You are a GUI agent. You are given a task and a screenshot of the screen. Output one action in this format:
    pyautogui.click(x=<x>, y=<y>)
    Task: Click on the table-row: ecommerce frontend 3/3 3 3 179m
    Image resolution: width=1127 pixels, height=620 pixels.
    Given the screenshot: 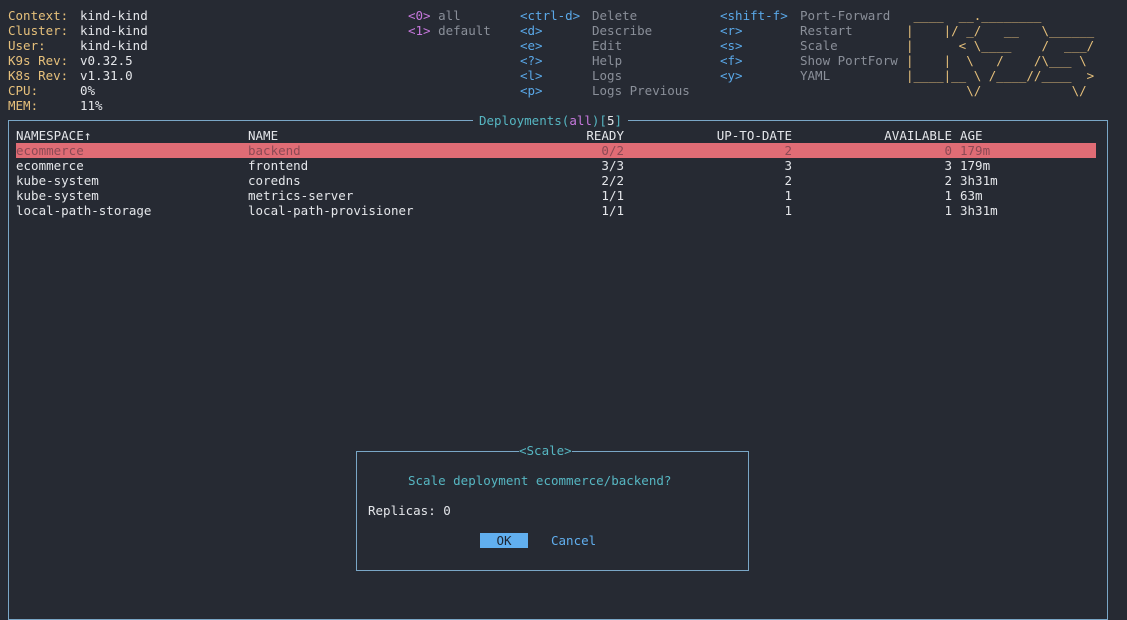 What is the action you would take?
    pyautogui.click(x=556, y=165)
    